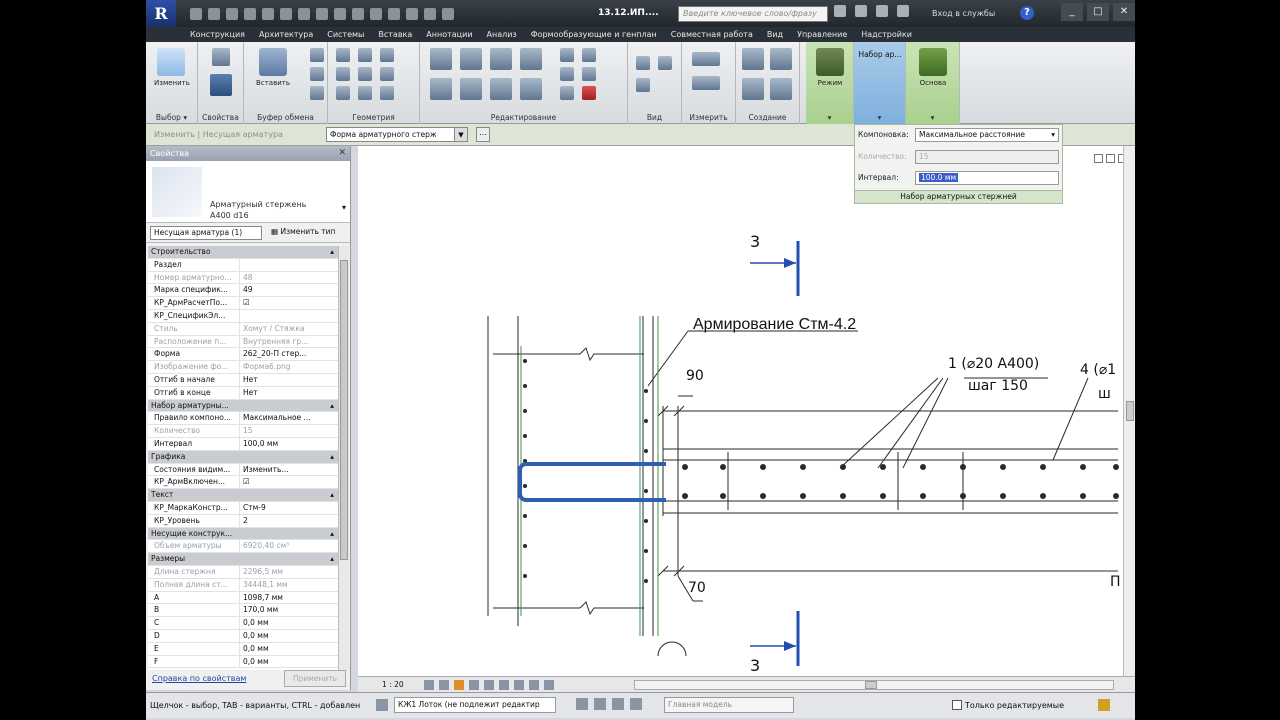 Image resolution: width=1280 pixels, height=720 pixels. Describe the element at coordinates (589, 74) in the screenshot. I see `scale-icon` at that location.